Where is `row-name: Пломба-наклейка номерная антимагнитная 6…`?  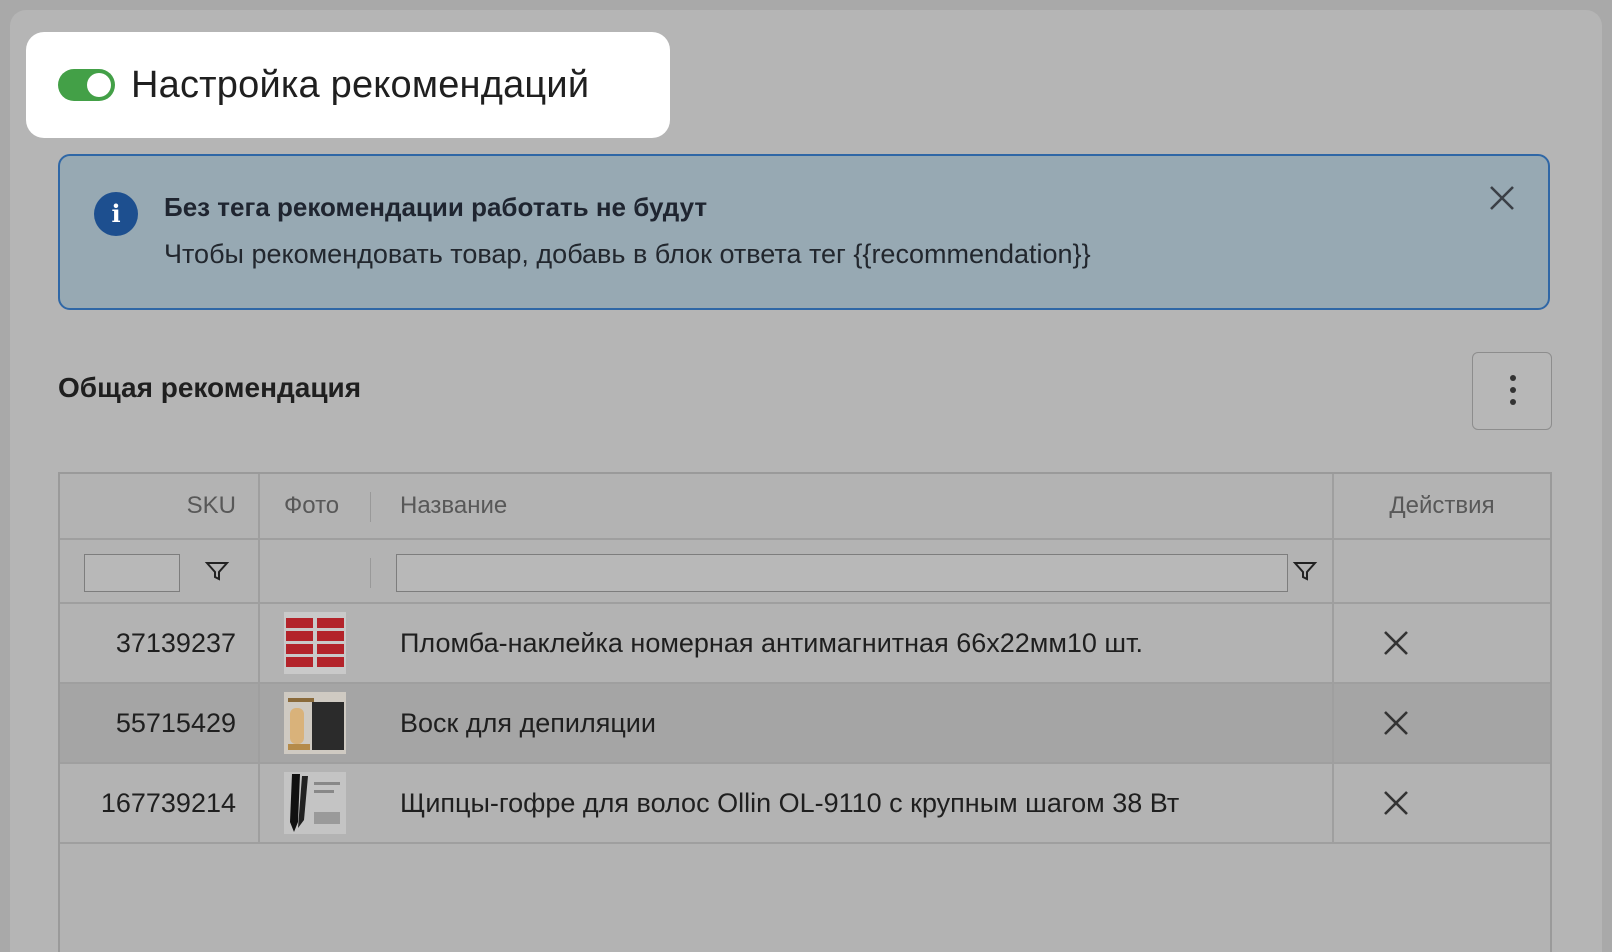 row-name: Пломба-наклейка номерная антимагнитная 6… is located at coordinates (771, 642).